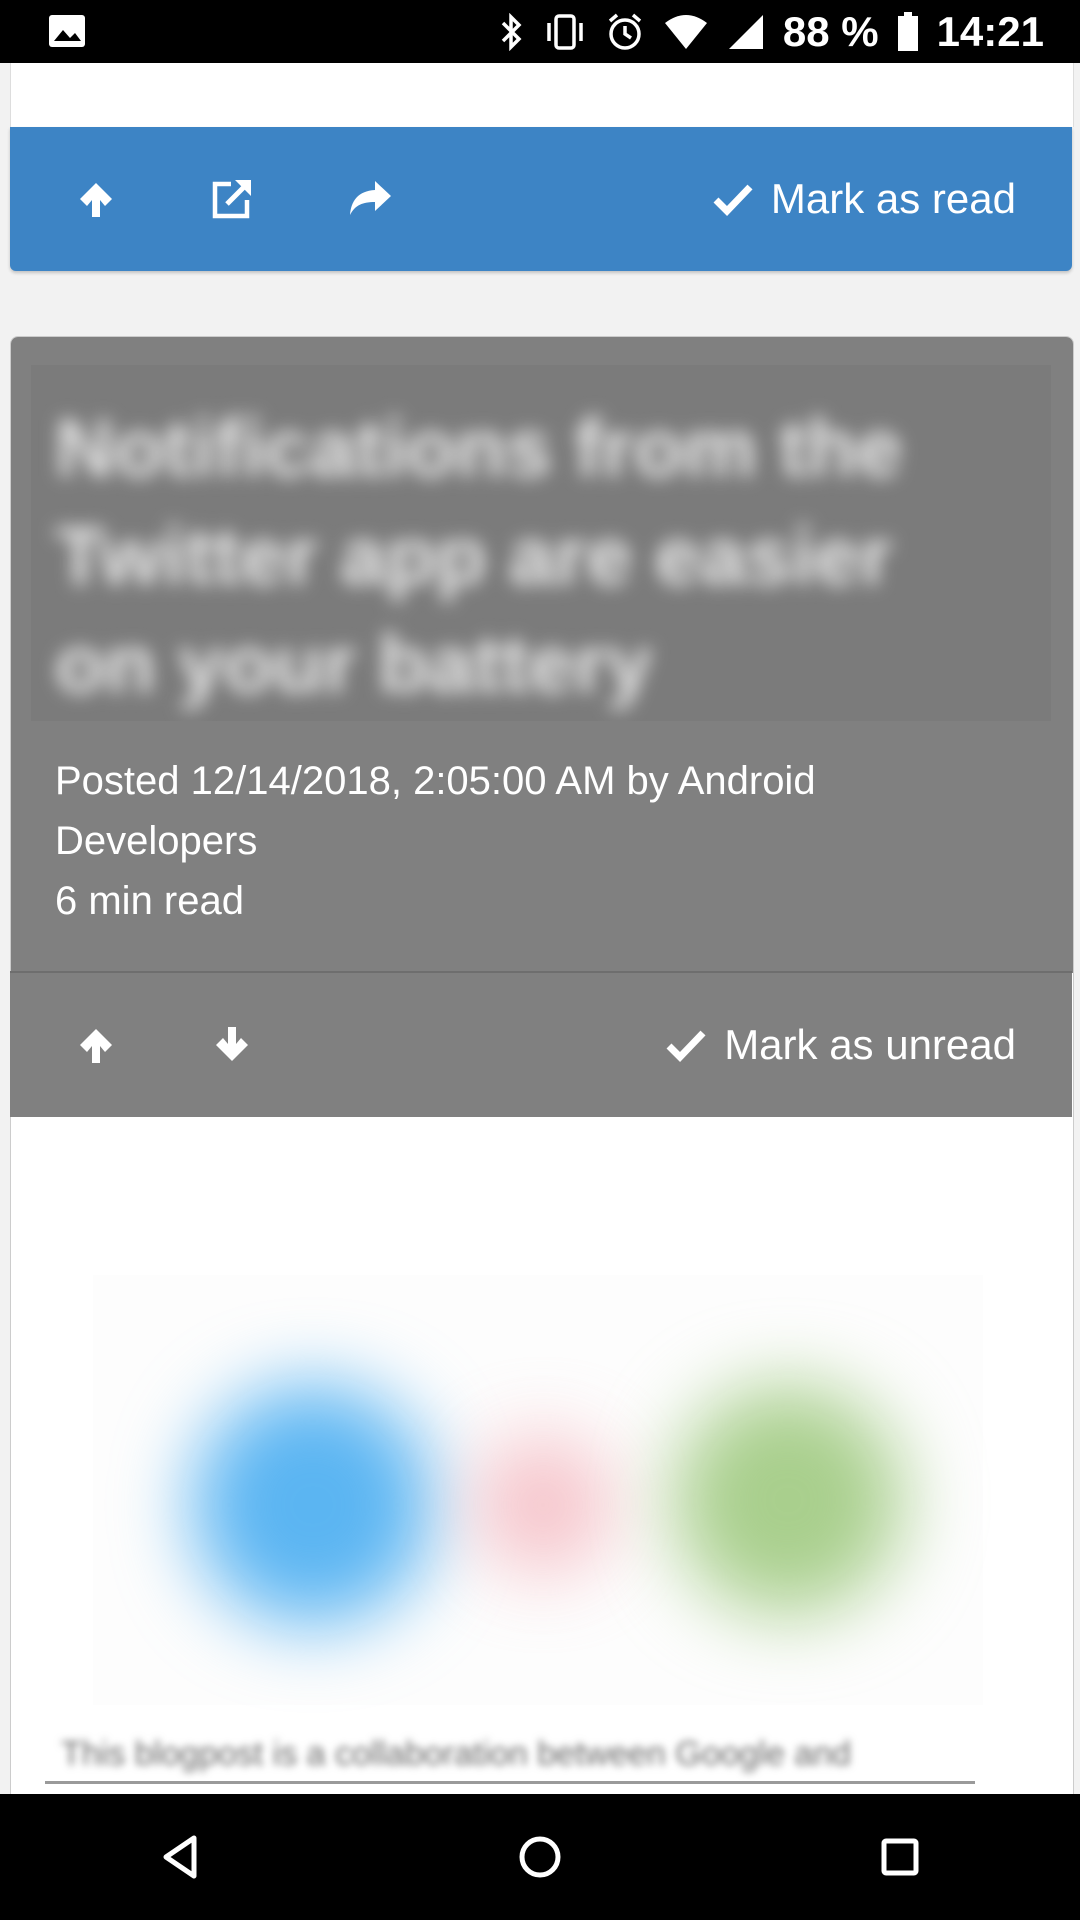  I want to click on share-button, so click(370, 199).